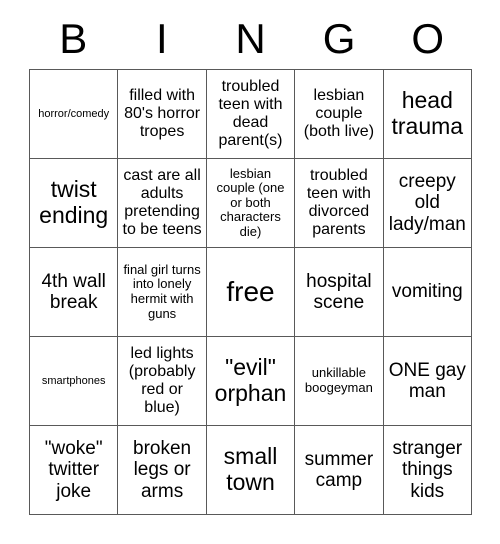 This screenshot has width=500, height=544. I want to click on bingo-header-letter-g: G, so click(339, 38).